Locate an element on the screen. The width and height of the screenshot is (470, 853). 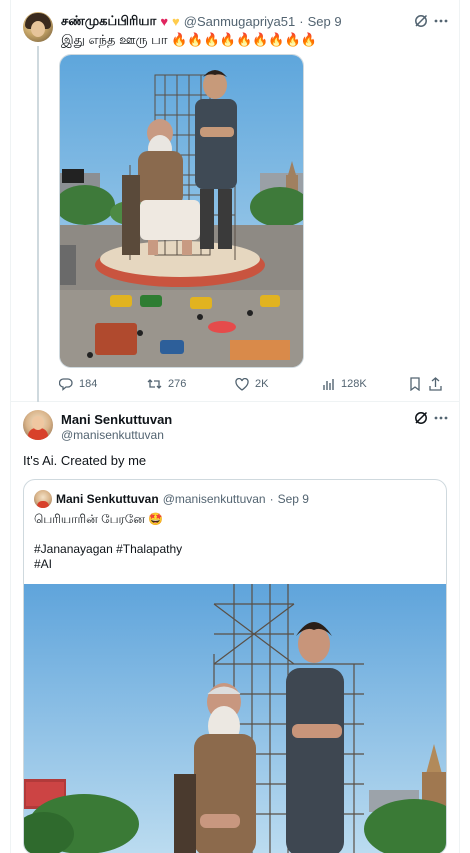
quoted-hashtags: #Jananayagan #Thalapathy is located at coordinates (108, 549).